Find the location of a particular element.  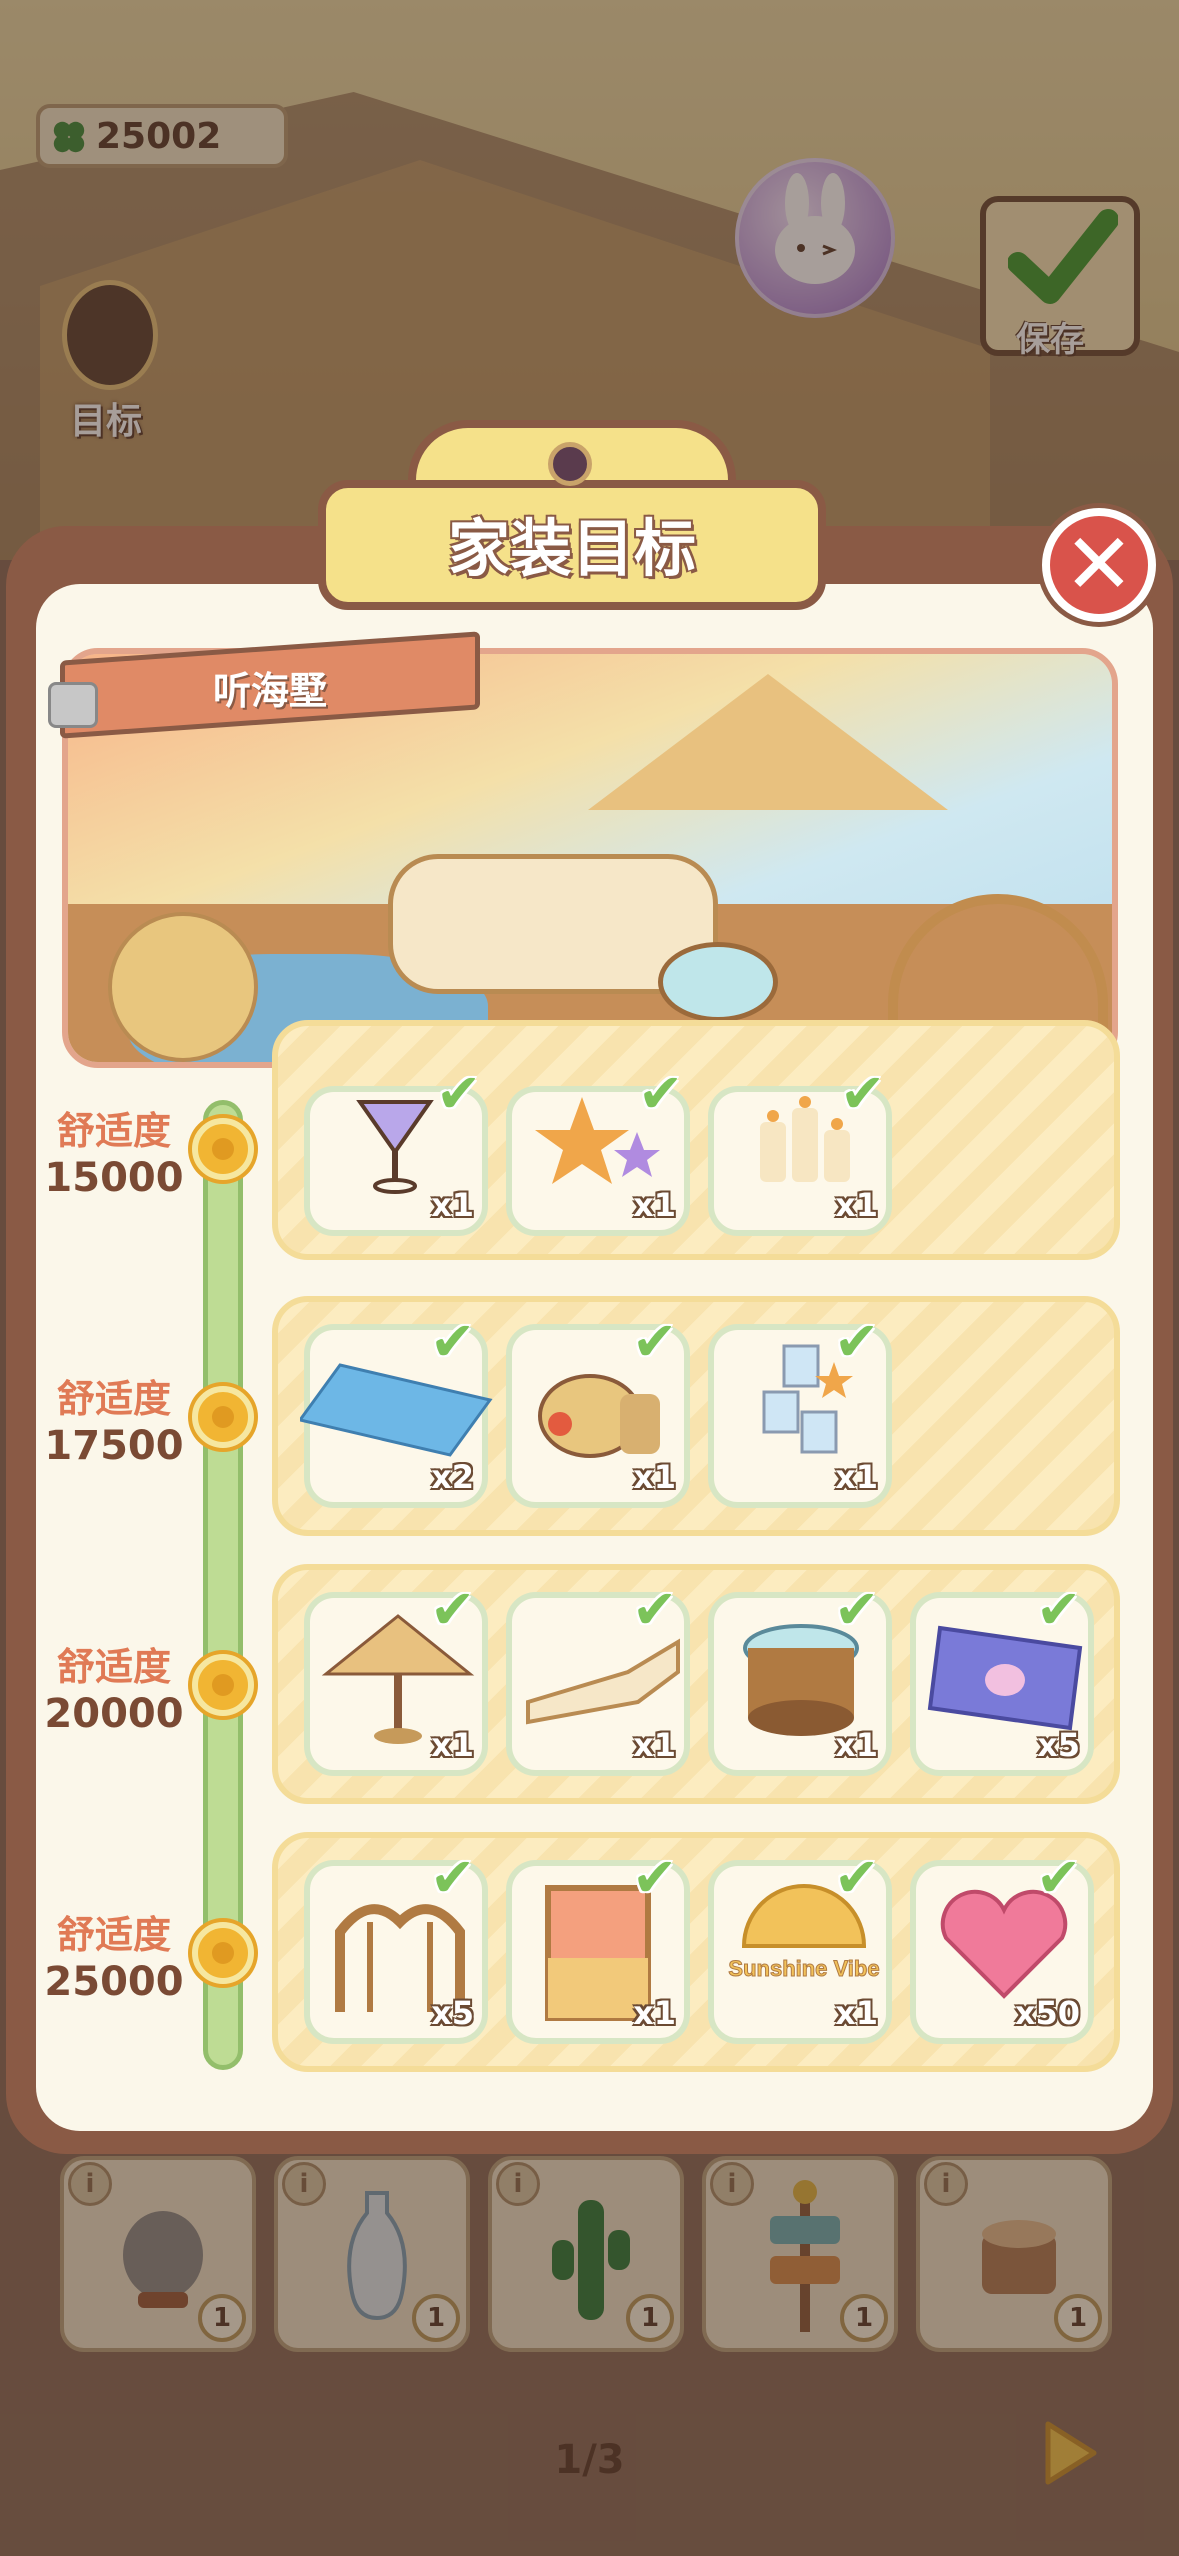

modal-title-tab: 家装目标 is located at coordinates (572, 515).